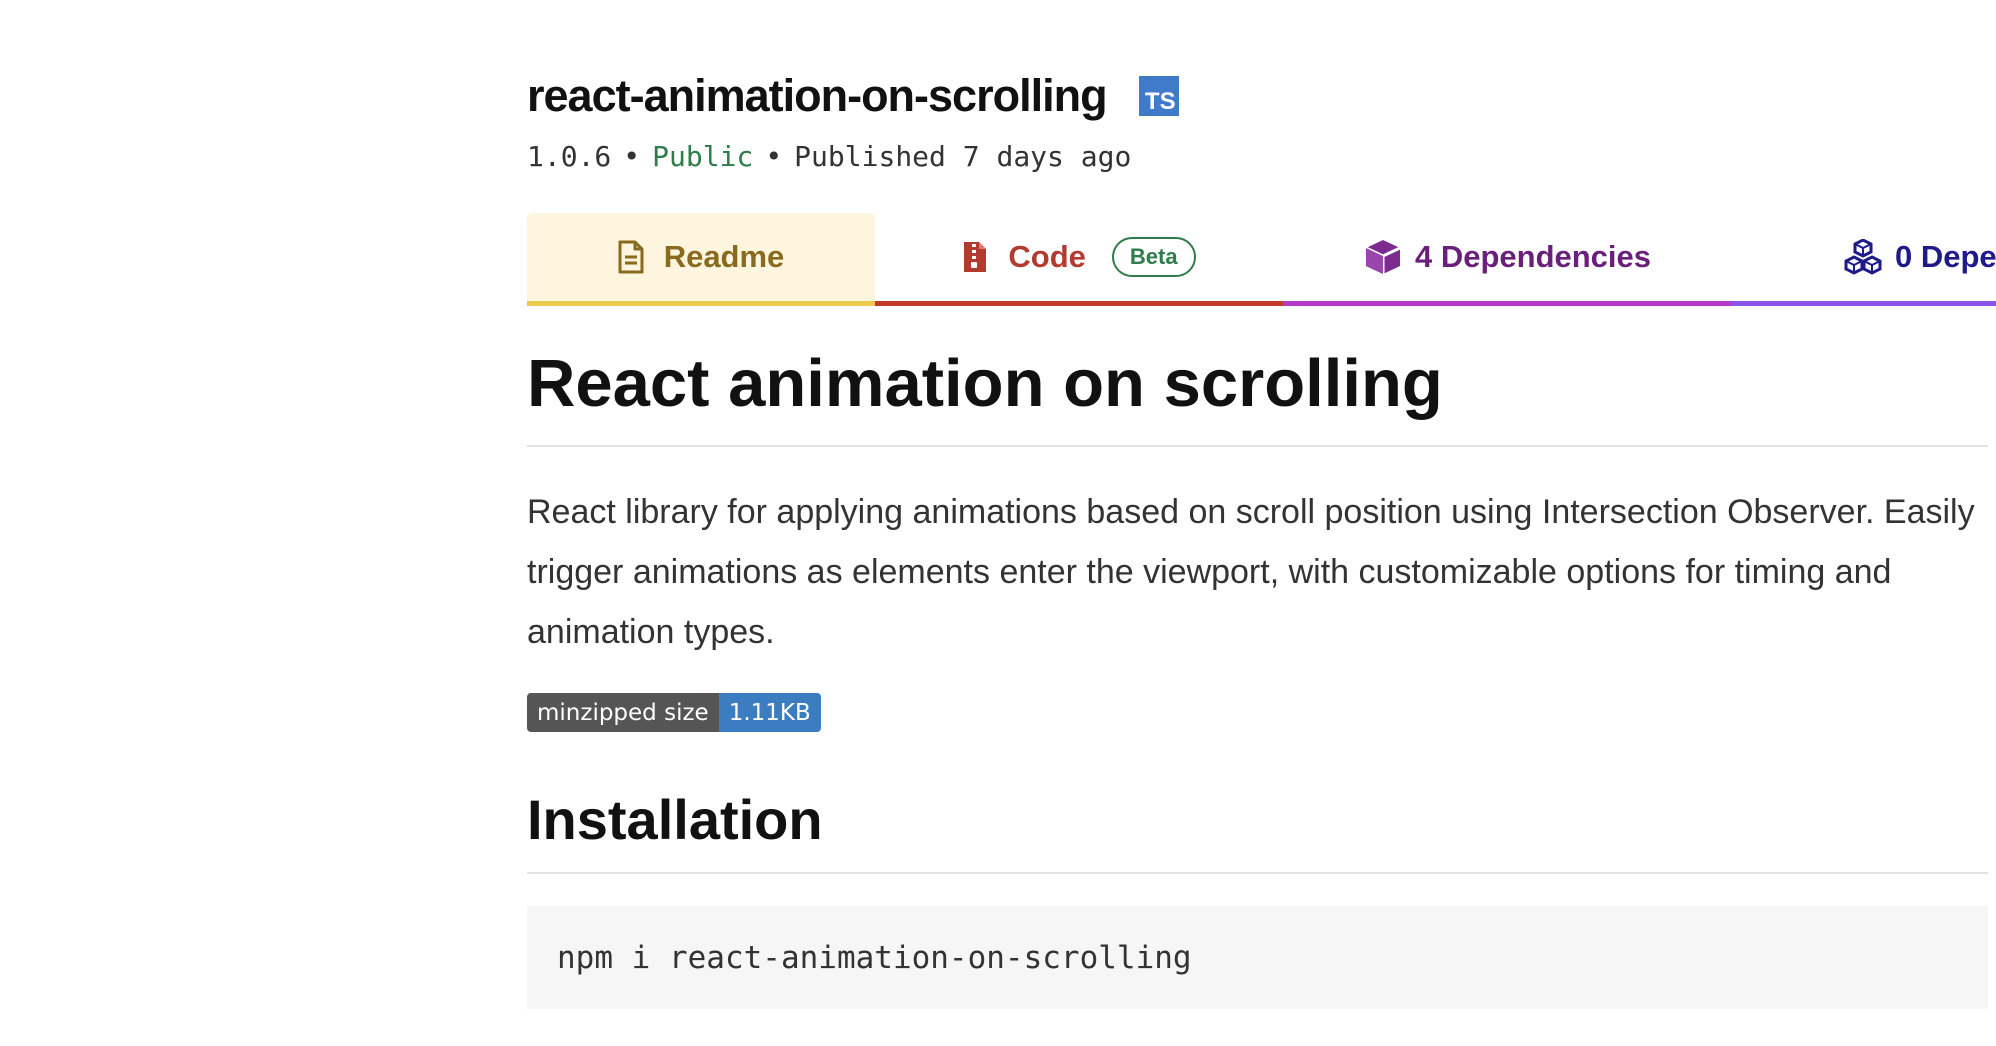 This screenshot has height=1046, width=1996. Describe the element at coordinates (675, 819) in the screenshot. I see `installation-heading: Installation` at that location.